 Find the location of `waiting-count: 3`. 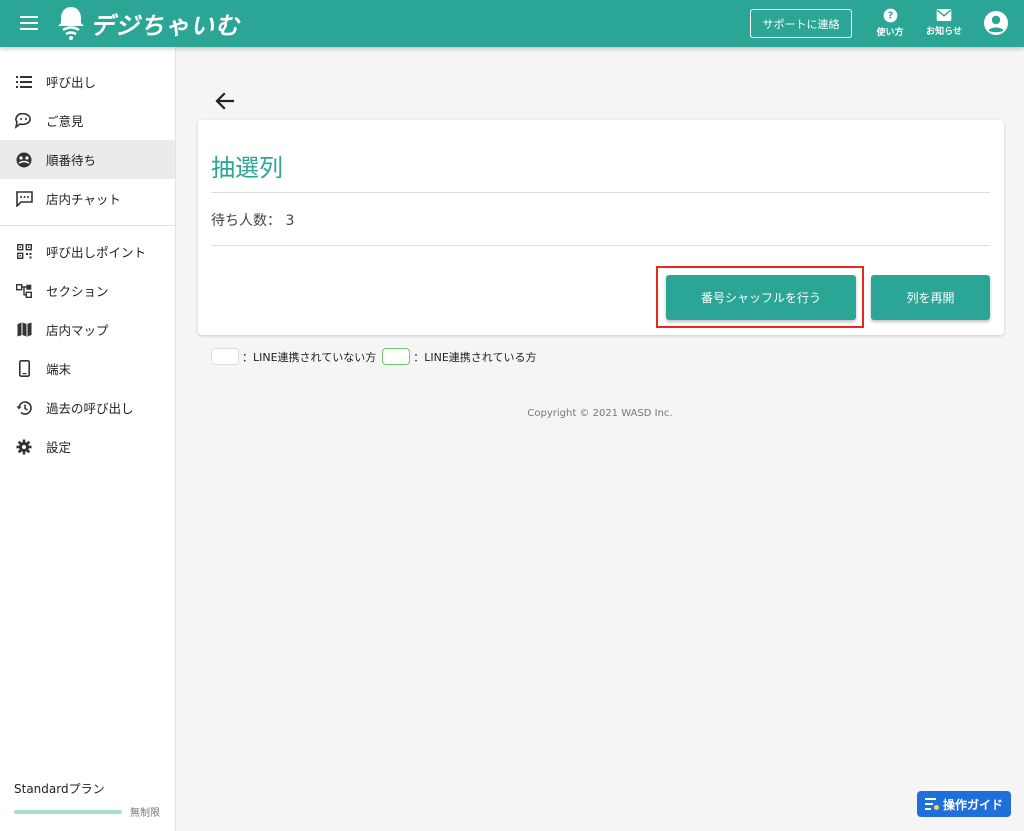

waiting-count: 3 is located at coordinates (290, 221).